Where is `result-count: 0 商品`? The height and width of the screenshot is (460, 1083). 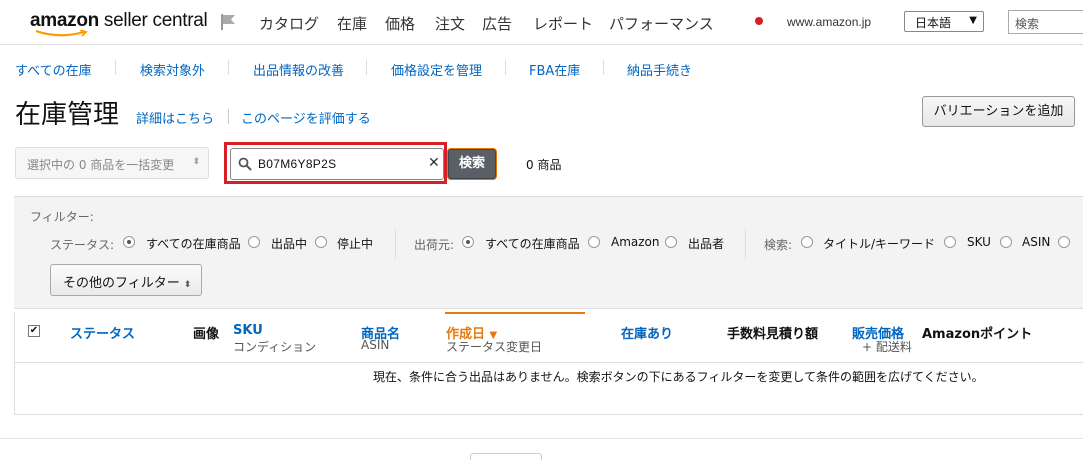
result-count: 0 商品 is located at coordinates (544, 165).